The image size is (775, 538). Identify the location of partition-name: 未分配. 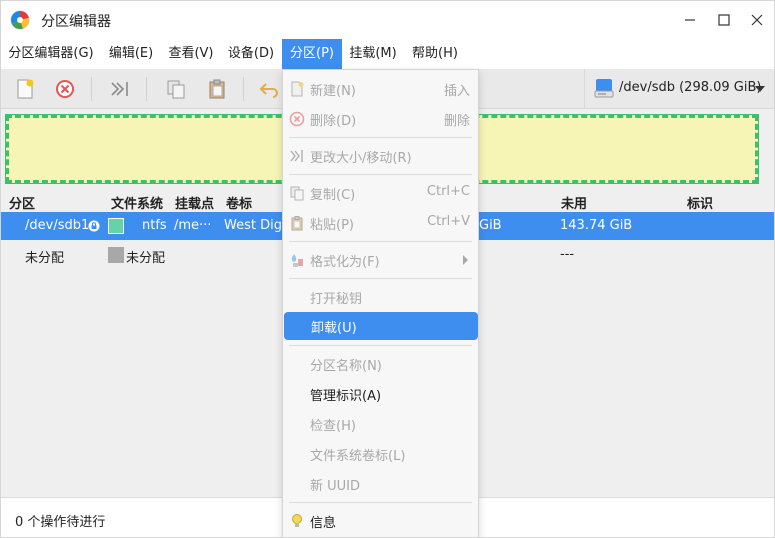
(45, 258).